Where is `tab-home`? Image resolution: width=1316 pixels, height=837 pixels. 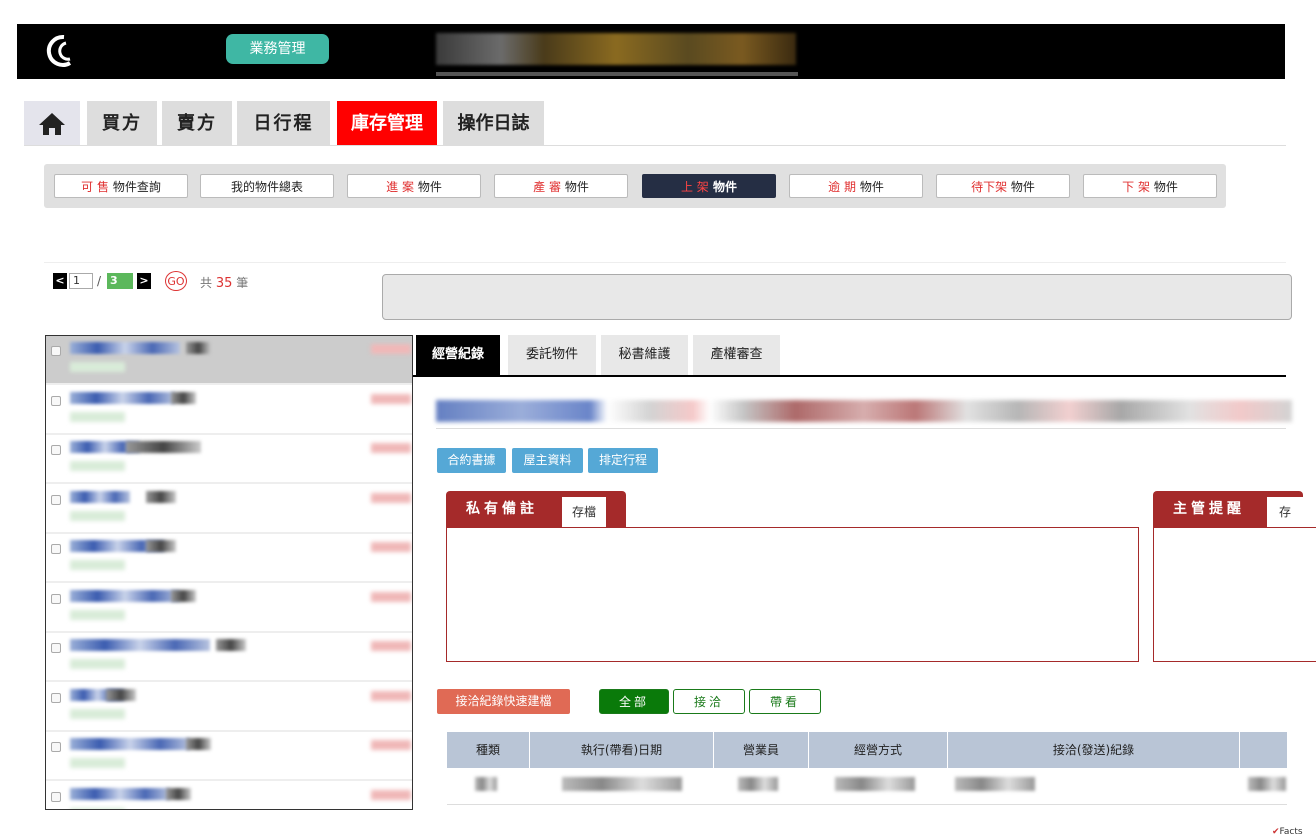
tab-home is located at coordinates (52, 123).